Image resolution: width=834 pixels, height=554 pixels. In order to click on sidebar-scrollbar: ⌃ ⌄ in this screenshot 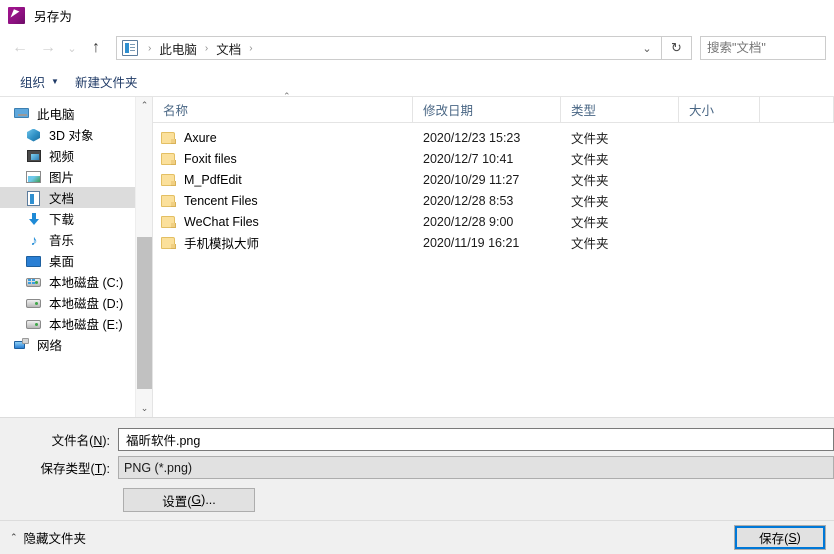, I will do `click(143, 257)`.